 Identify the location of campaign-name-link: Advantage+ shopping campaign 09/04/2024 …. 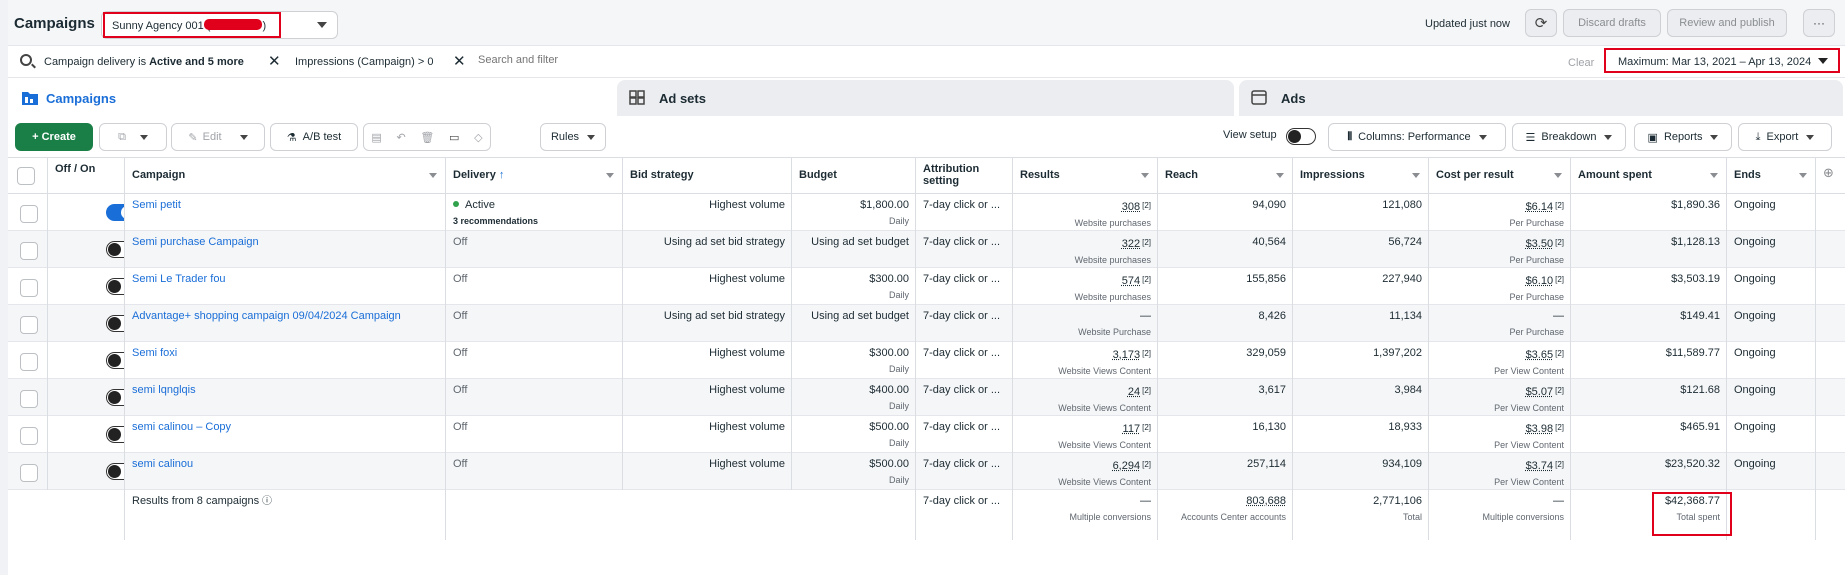
(266, 316).